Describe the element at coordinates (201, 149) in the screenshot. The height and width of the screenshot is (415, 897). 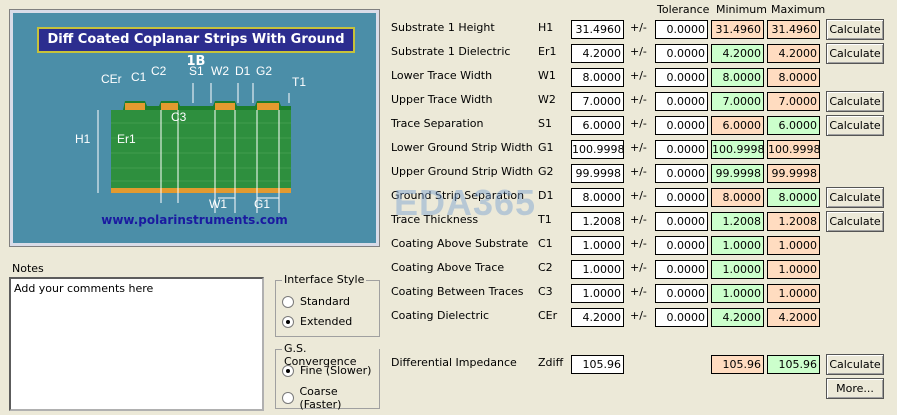
I see `substrate` at that location.